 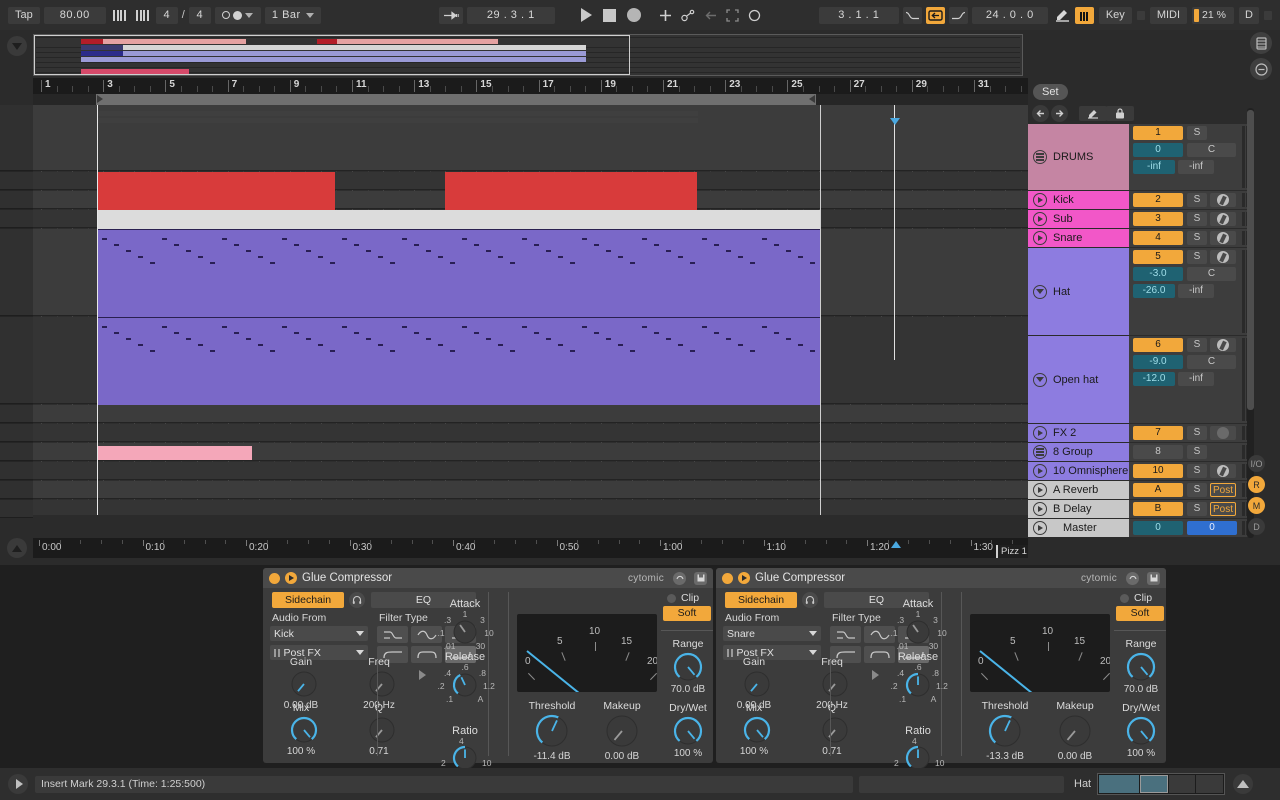 What do you see at coordinates (544, 548) in the screenshot?
I see `time-ruler: 0:00 0:10 0:20 0:30 0:40 0:50 1:00 1:10 1:20 1:30` at bounding box center [544, 548].